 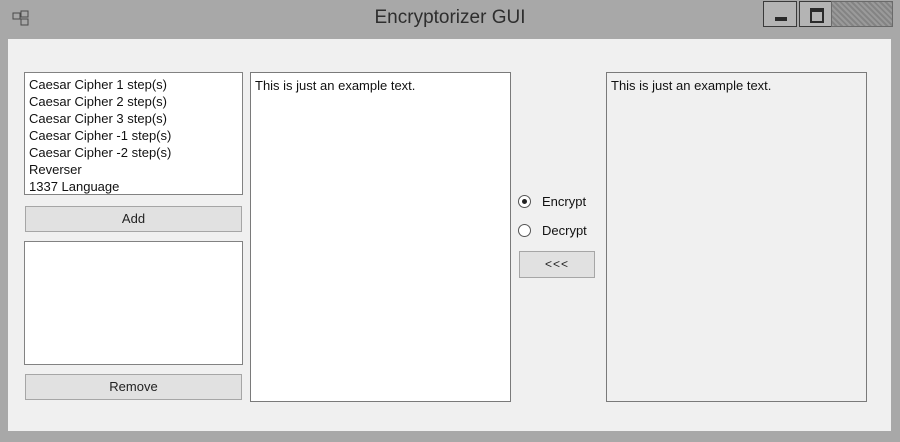 I want to click on list-item: Caesar Cipher 3 step(s), so click(x=133, y=118).